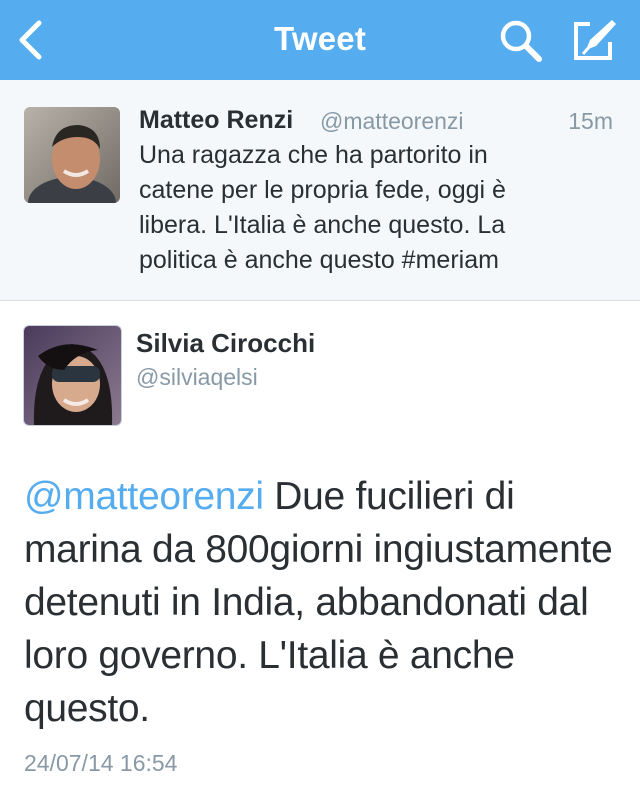  I want to click on parent-tweet-time: 15m, so click(590, 121).